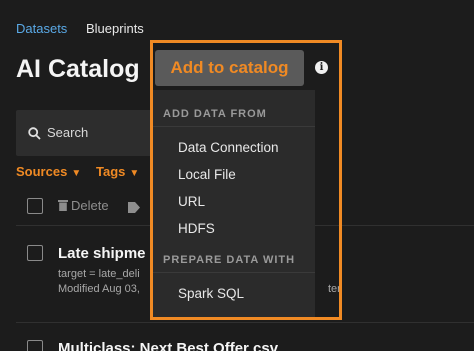 This screenshot has height=351, width=474. What do you see at coordinates (102, 253) in the screenshot?
I see `dataset-title: Late shipme` at bounding box center [102, 253].